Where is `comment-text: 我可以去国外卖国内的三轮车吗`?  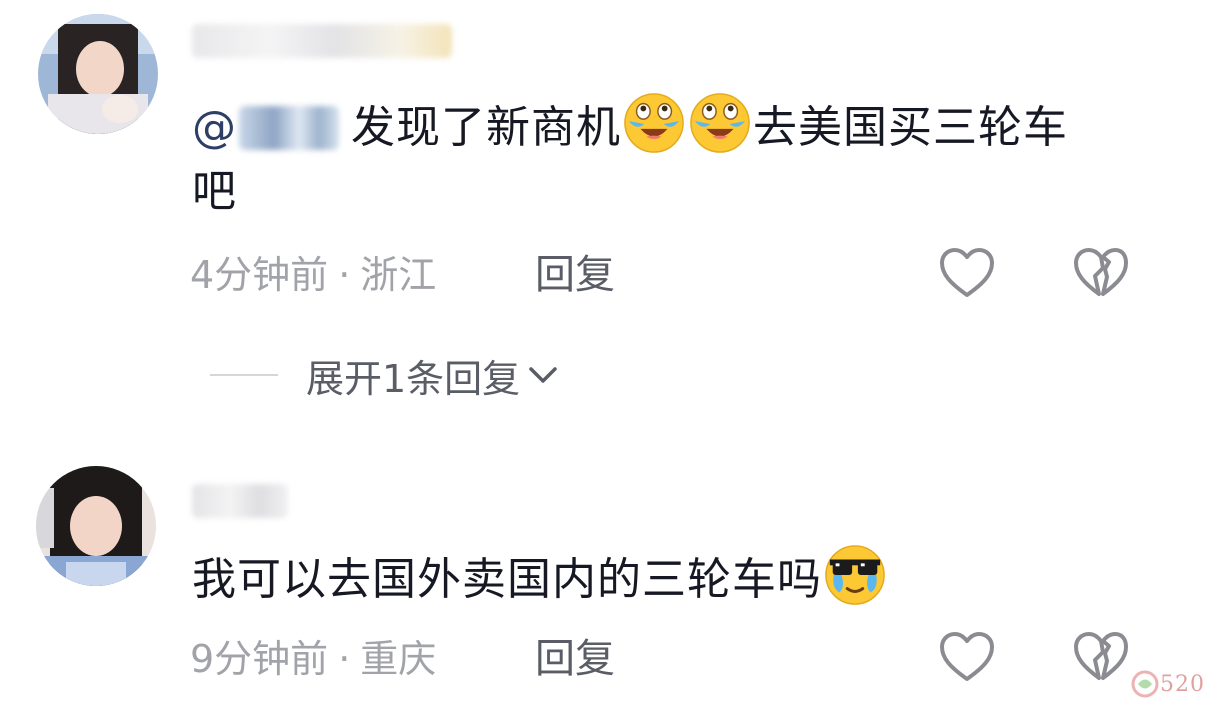
comment-text: 我可以去国外卖国内的三轮车吗 is located at coordinates (672, 578).